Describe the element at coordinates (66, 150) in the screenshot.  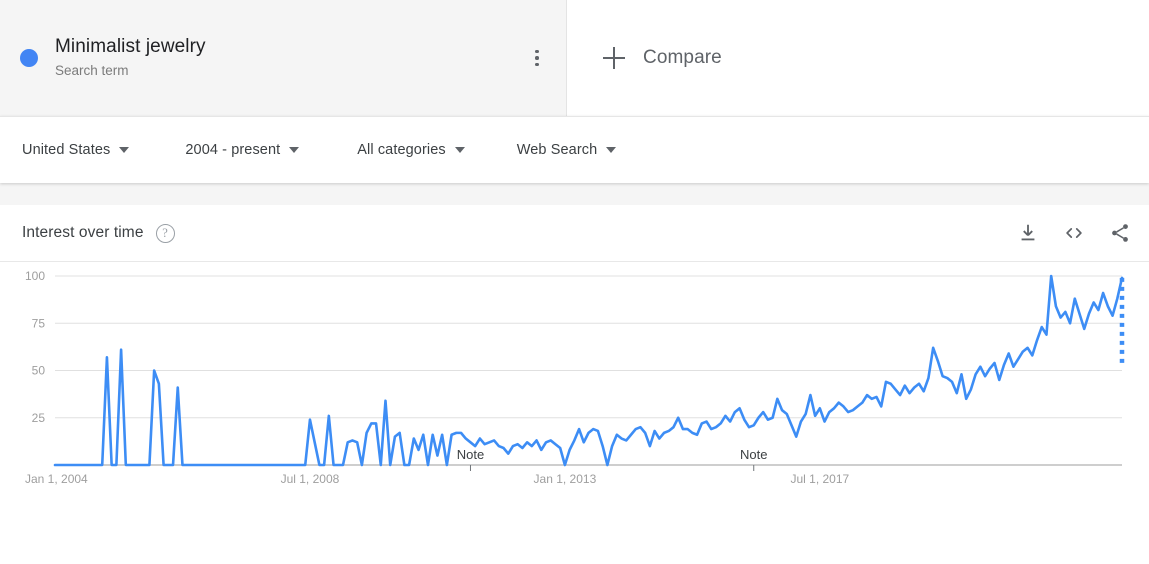
I see `filter-location-label: United States` at that location.